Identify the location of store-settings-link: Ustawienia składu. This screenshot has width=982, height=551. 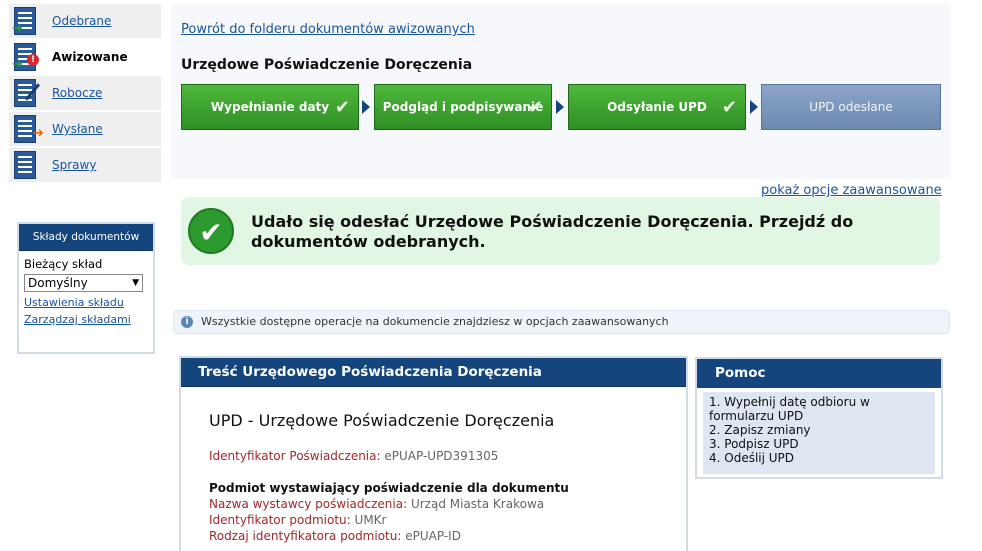
(86, 302).